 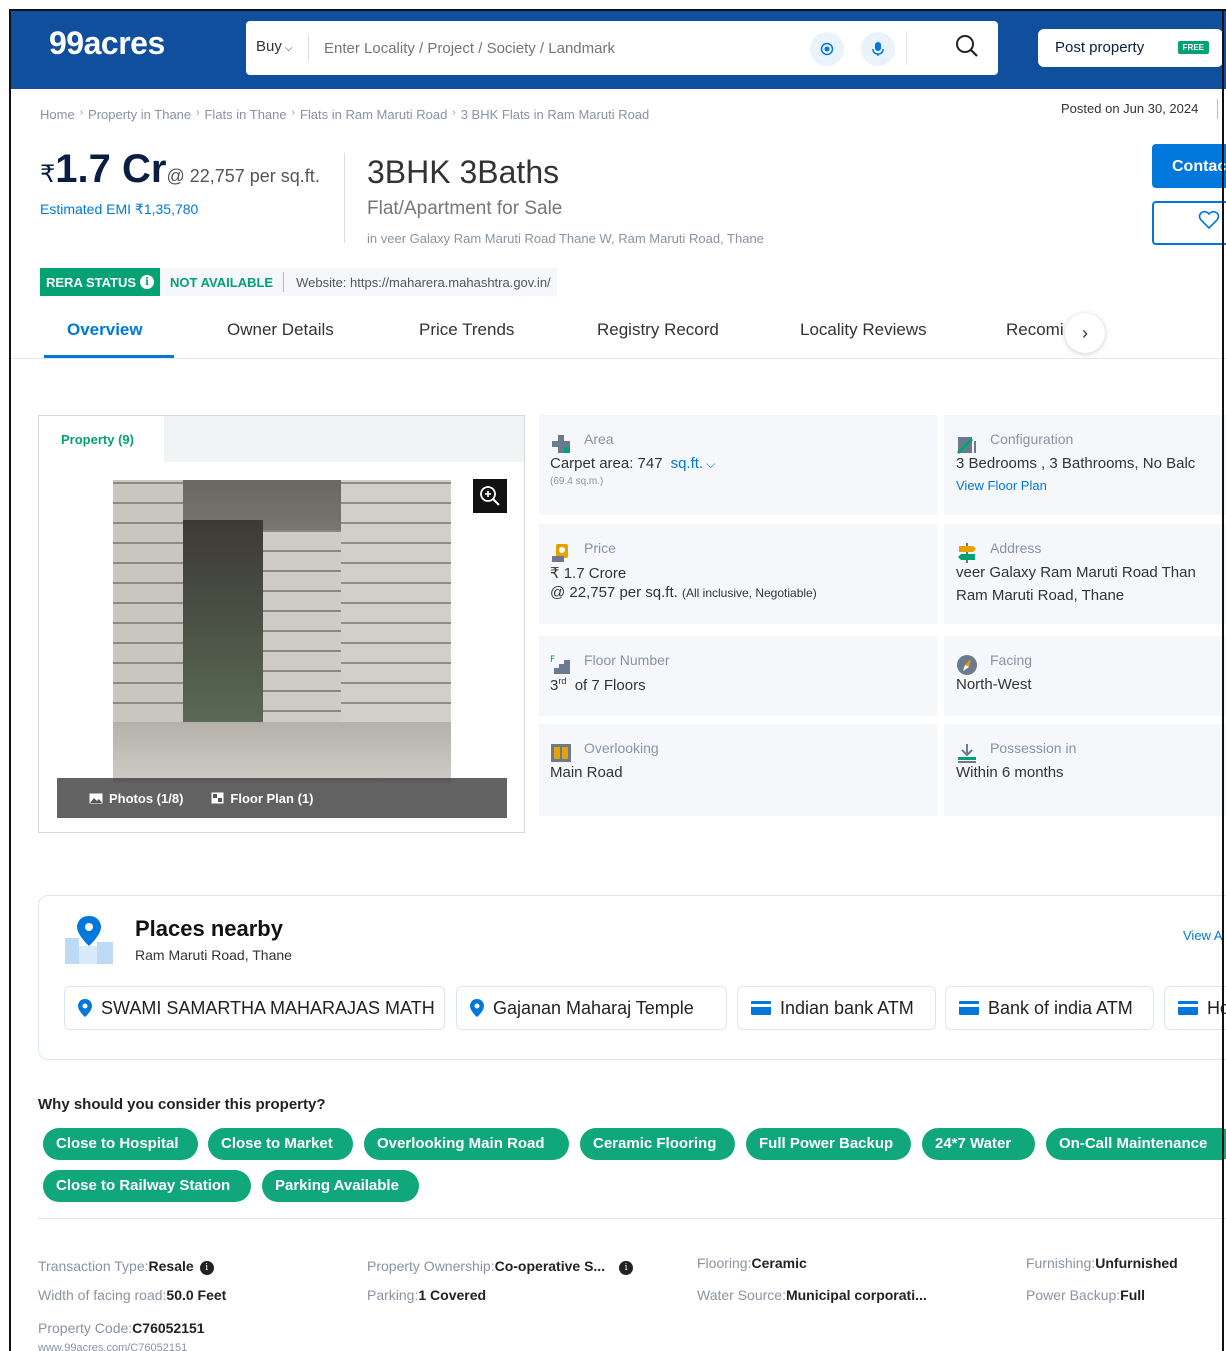 I want to click on search-divider, so click(x=308, y=48).